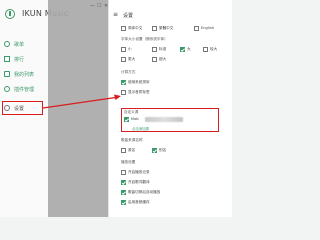  What do you see at coordinates (81, 101) in the screenshot?
I see `annotation-arrow` at bounding box center [81, 101].